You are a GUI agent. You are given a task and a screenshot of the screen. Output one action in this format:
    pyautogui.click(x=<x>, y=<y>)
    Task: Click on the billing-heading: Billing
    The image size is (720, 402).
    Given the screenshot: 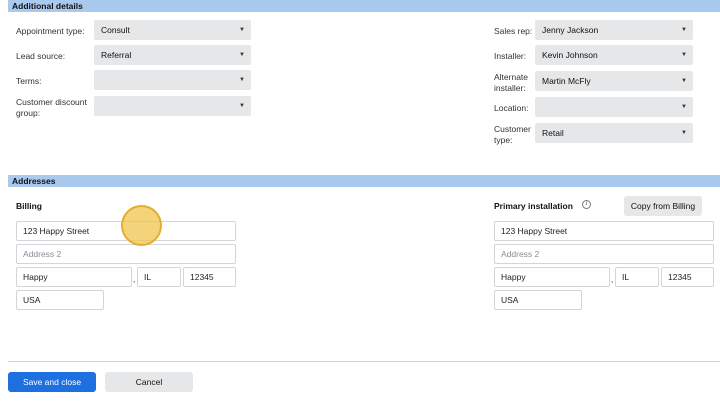 What is the action you would take?
    pyautogui.click(x=29, y=206)
    